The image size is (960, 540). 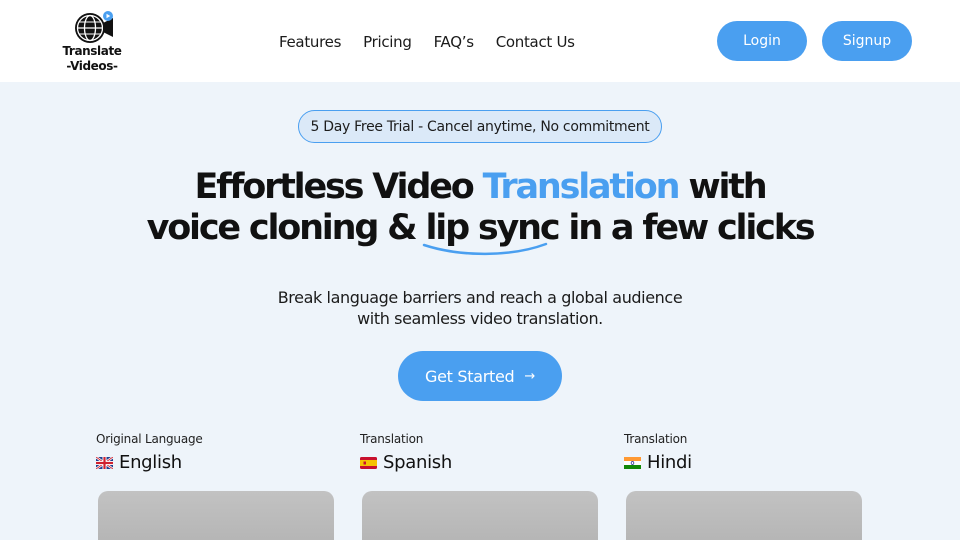 What do you see at coordinates (216, 515) in the screenshot?
I see `video-preview-original` at bounding box center [216, 515].